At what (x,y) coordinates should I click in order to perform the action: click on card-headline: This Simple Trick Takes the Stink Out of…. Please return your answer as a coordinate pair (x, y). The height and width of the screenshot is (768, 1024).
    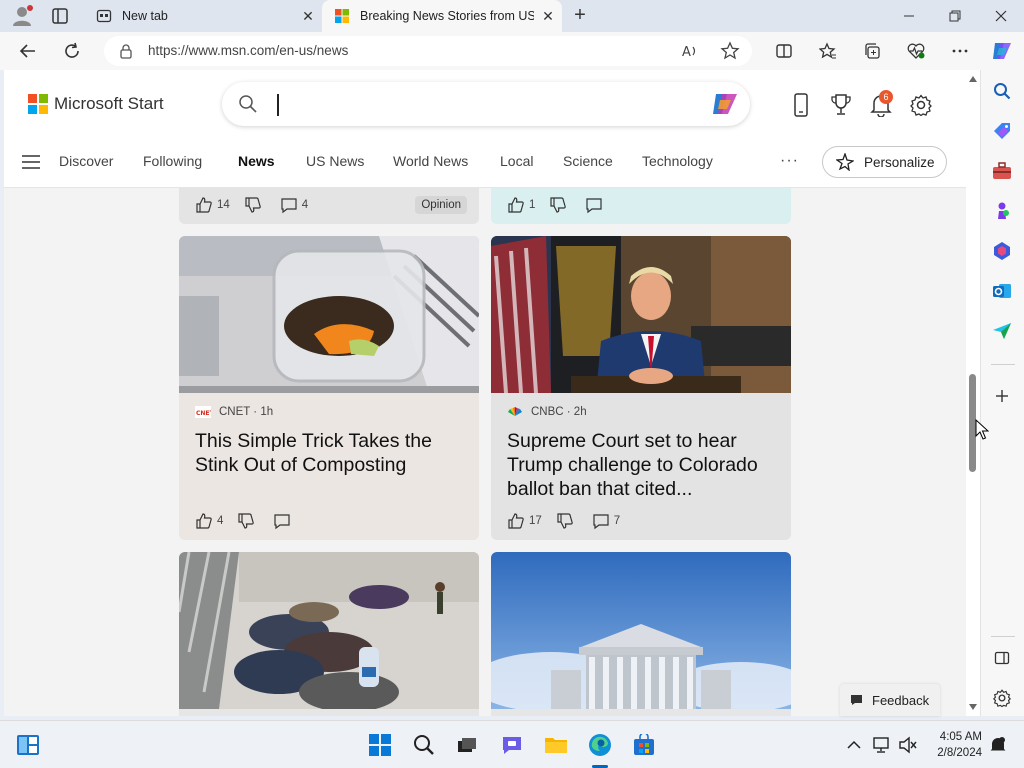
    Looking at the image, I should click on (331, 453).